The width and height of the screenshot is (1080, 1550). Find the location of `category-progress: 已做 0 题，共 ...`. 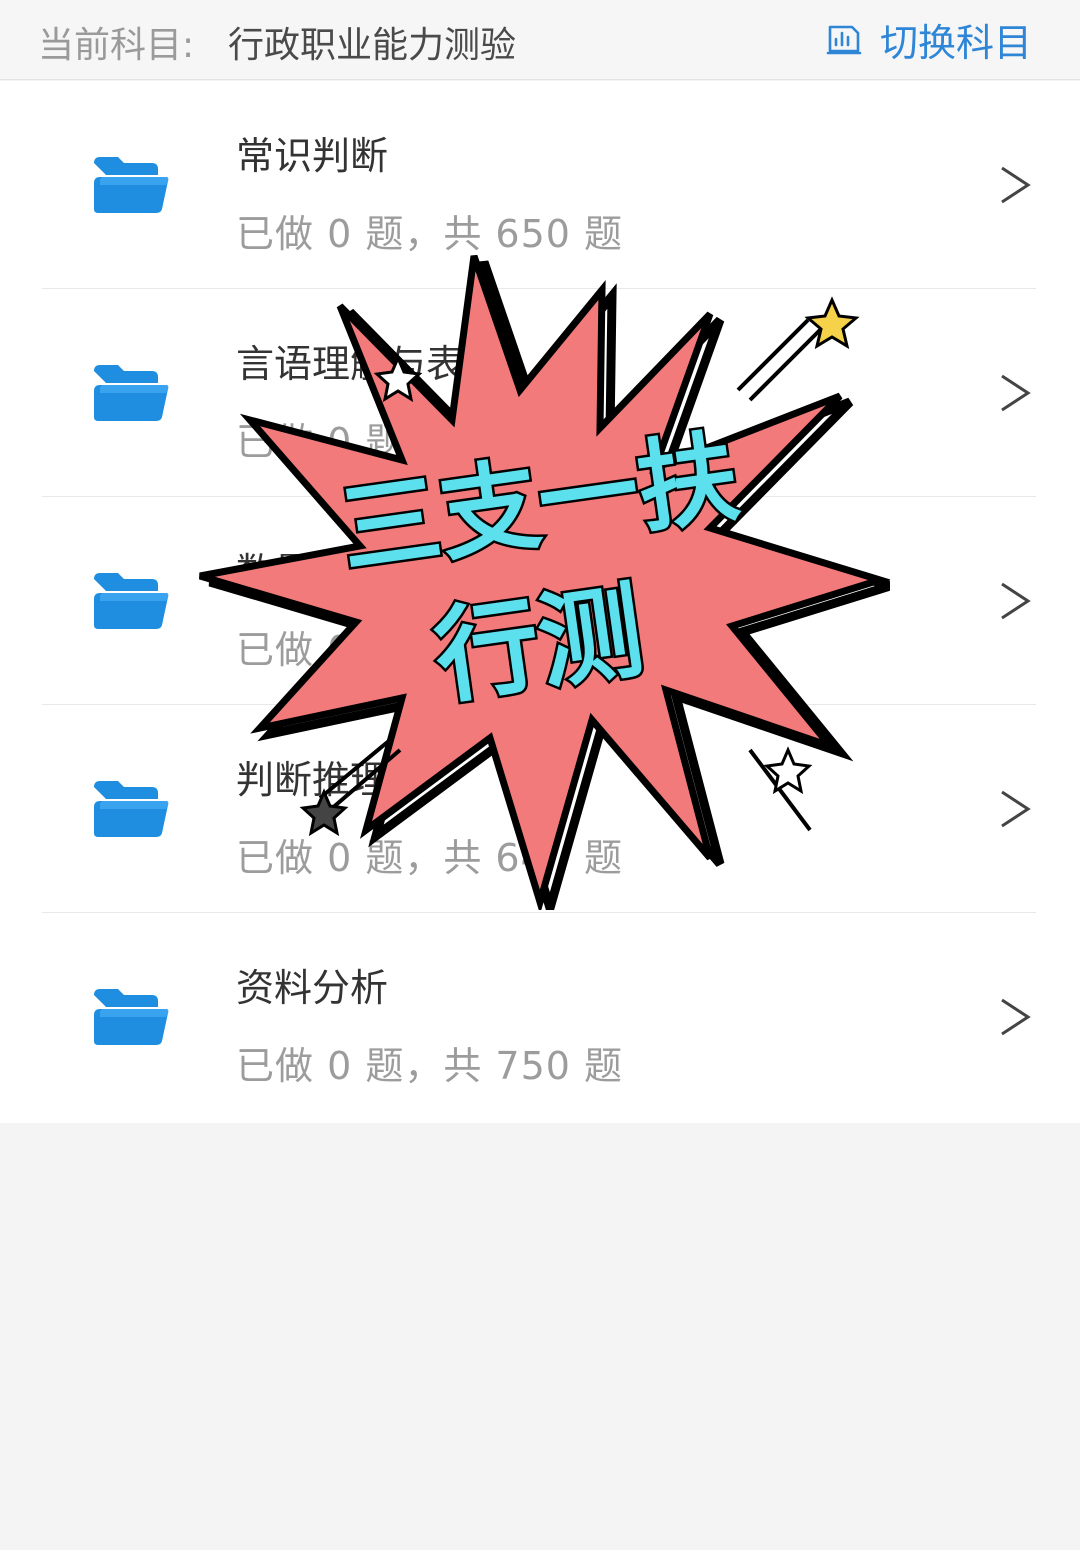

category-progress: 已做 0 题，共 ... is located at coordinates (385, 650).